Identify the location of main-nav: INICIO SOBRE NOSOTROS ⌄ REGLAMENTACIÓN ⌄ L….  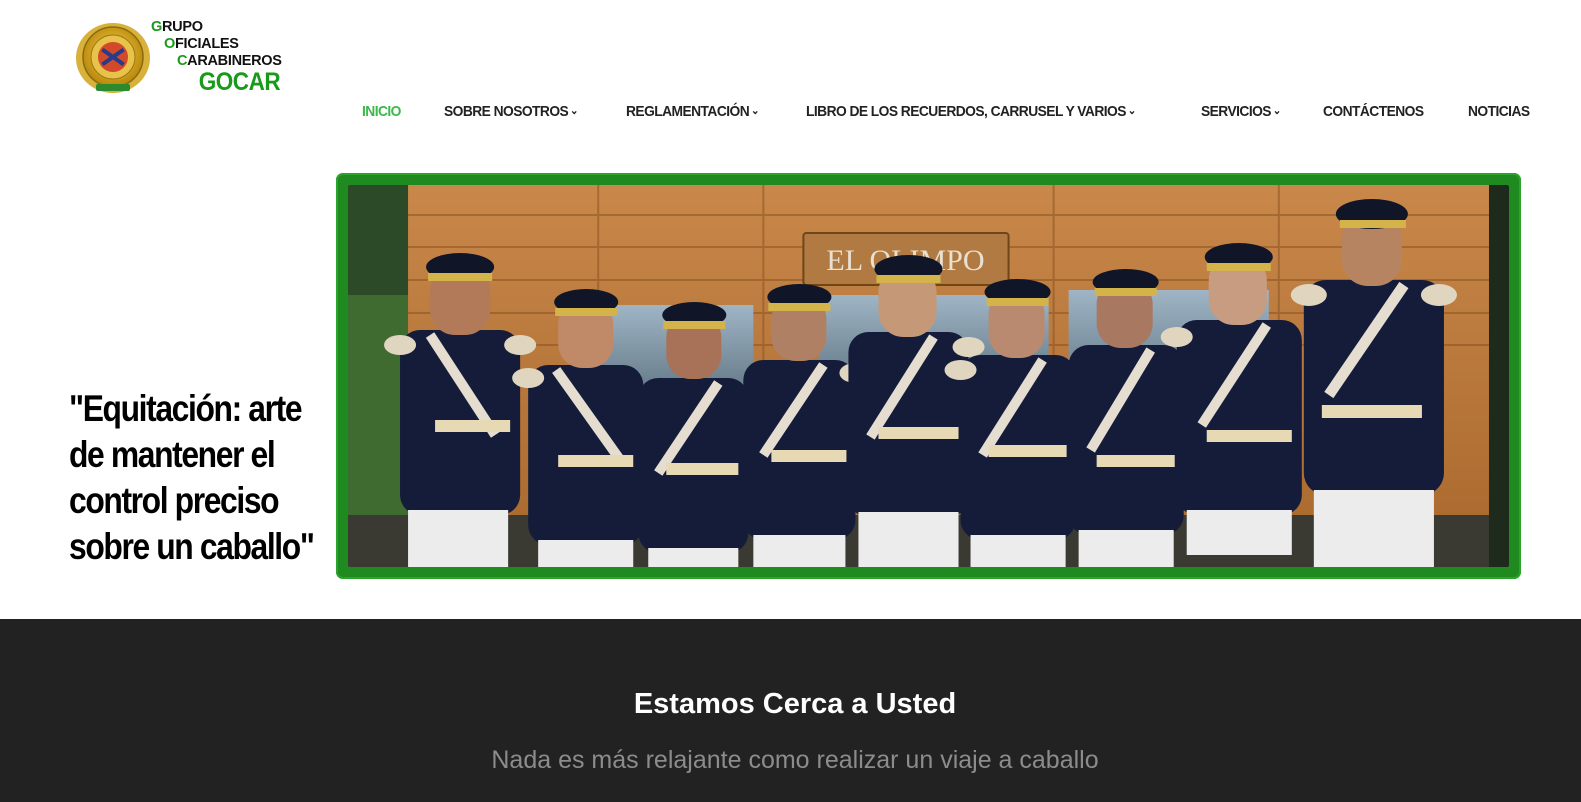
(948, 111).